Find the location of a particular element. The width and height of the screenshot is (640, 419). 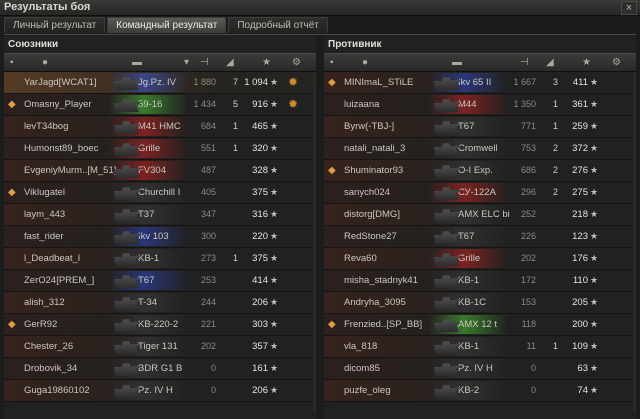

xp-value: 218 is located at coordinates (580, 214).